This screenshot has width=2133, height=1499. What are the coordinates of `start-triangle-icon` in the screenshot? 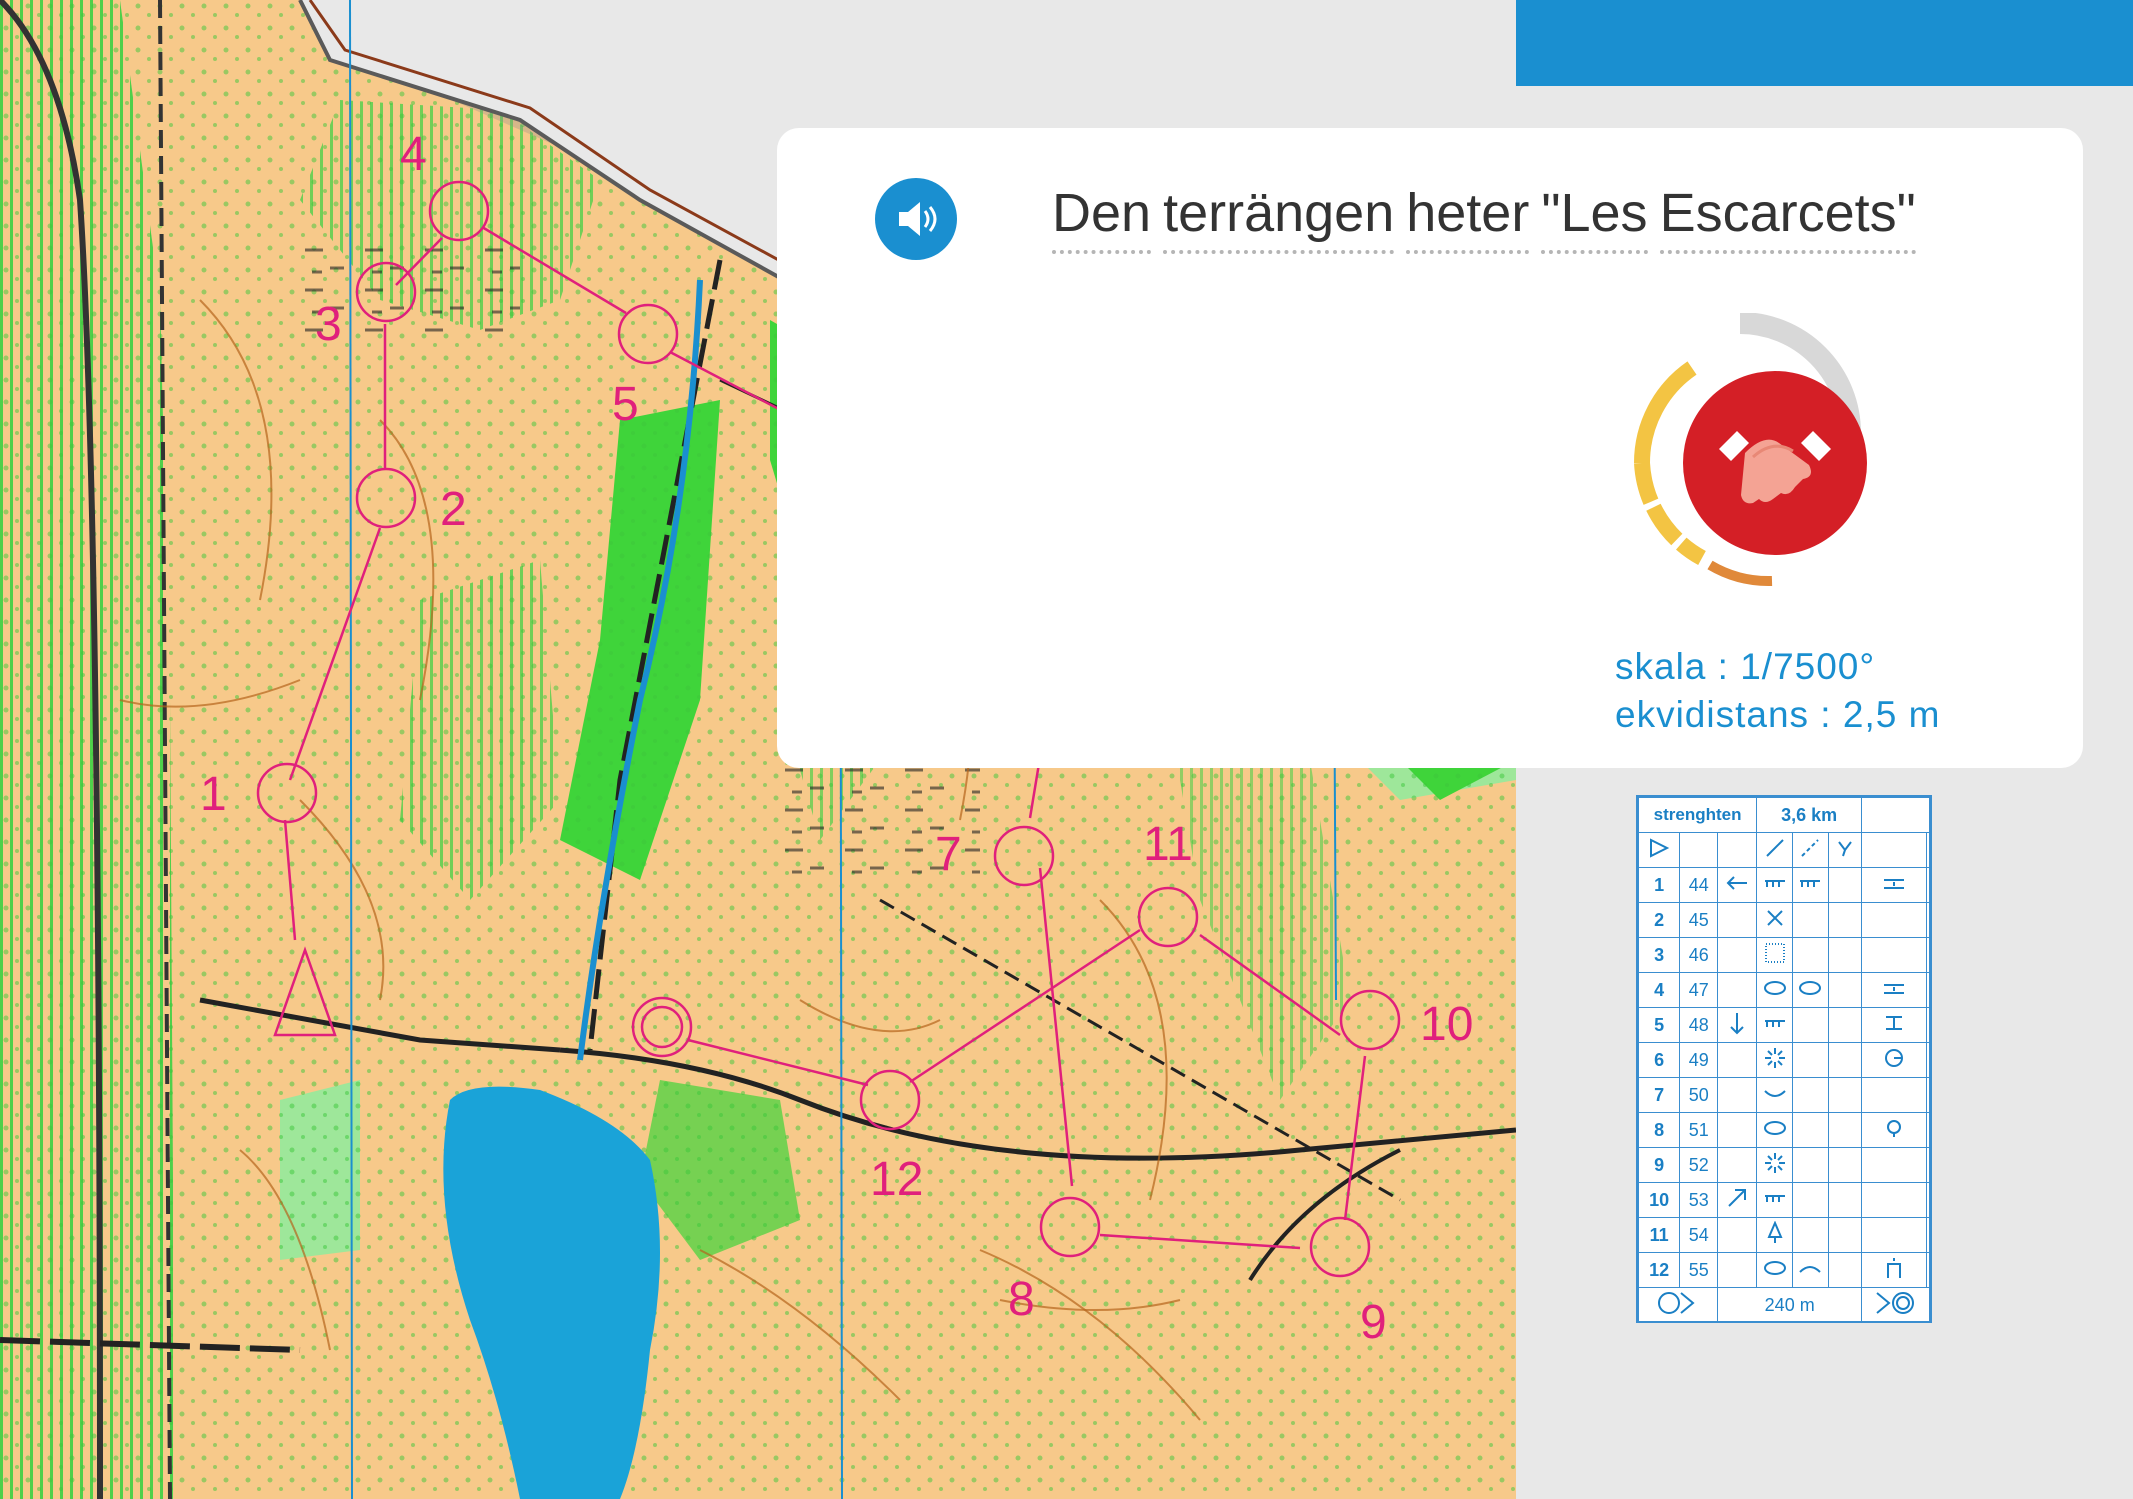 It's located at (1659, 850).